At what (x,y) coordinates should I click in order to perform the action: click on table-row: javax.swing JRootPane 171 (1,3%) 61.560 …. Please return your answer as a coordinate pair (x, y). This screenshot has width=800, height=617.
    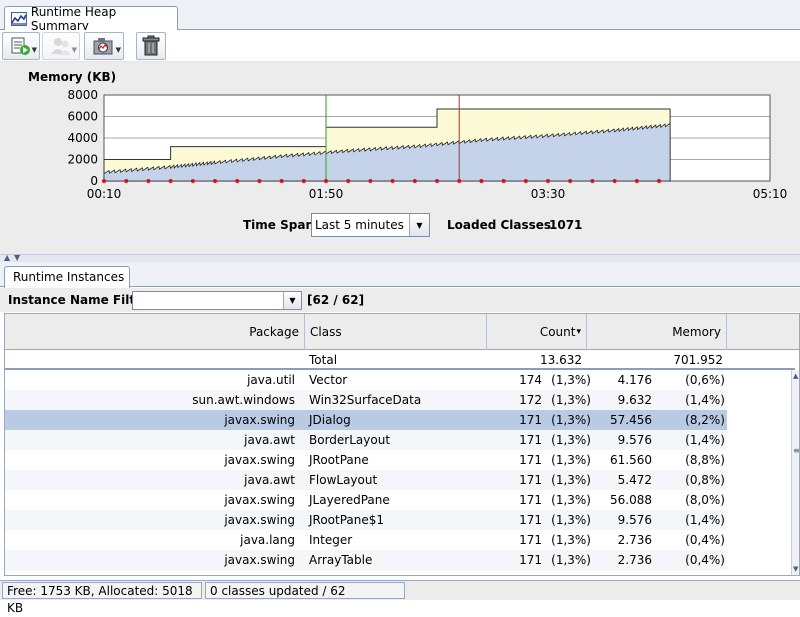
    Looking at the image, I should click on (366, 460).